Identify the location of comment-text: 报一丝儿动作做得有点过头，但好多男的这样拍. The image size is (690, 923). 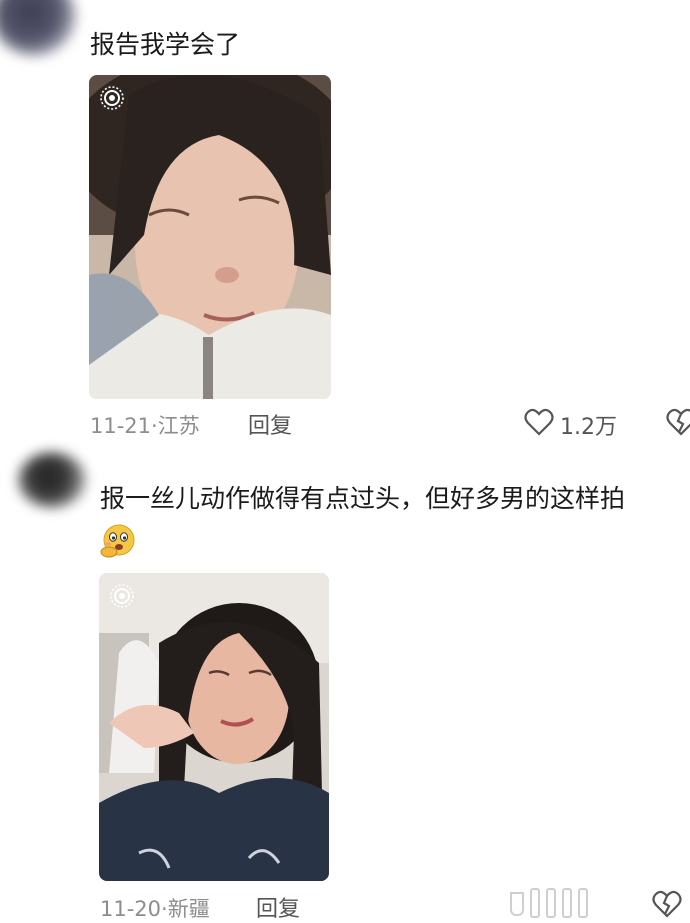
(363, 498).